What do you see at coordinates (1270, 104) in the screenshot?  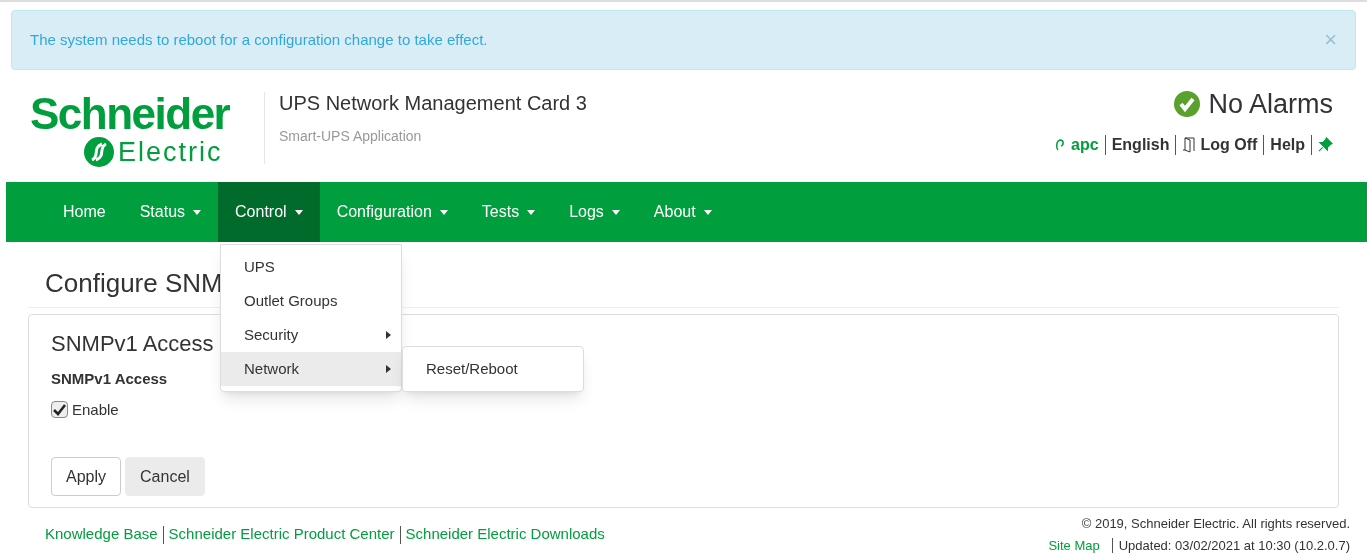 I see `alarm-status: No Alarms` at bounding box center [1270, 104].